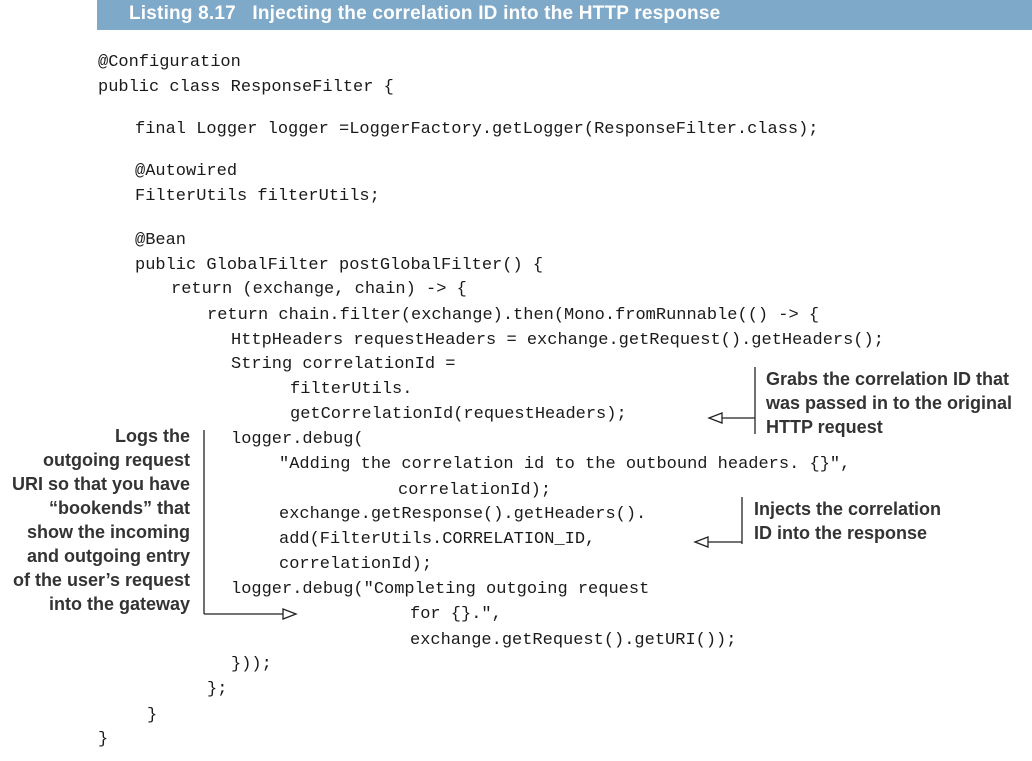 Image resolution: width=1032 pixels, height=761 pixels. What do you see at coordinates (701, 542) in the screenshot?
I see `arrowhead-injects-icon` at bounding box center [701, 542].